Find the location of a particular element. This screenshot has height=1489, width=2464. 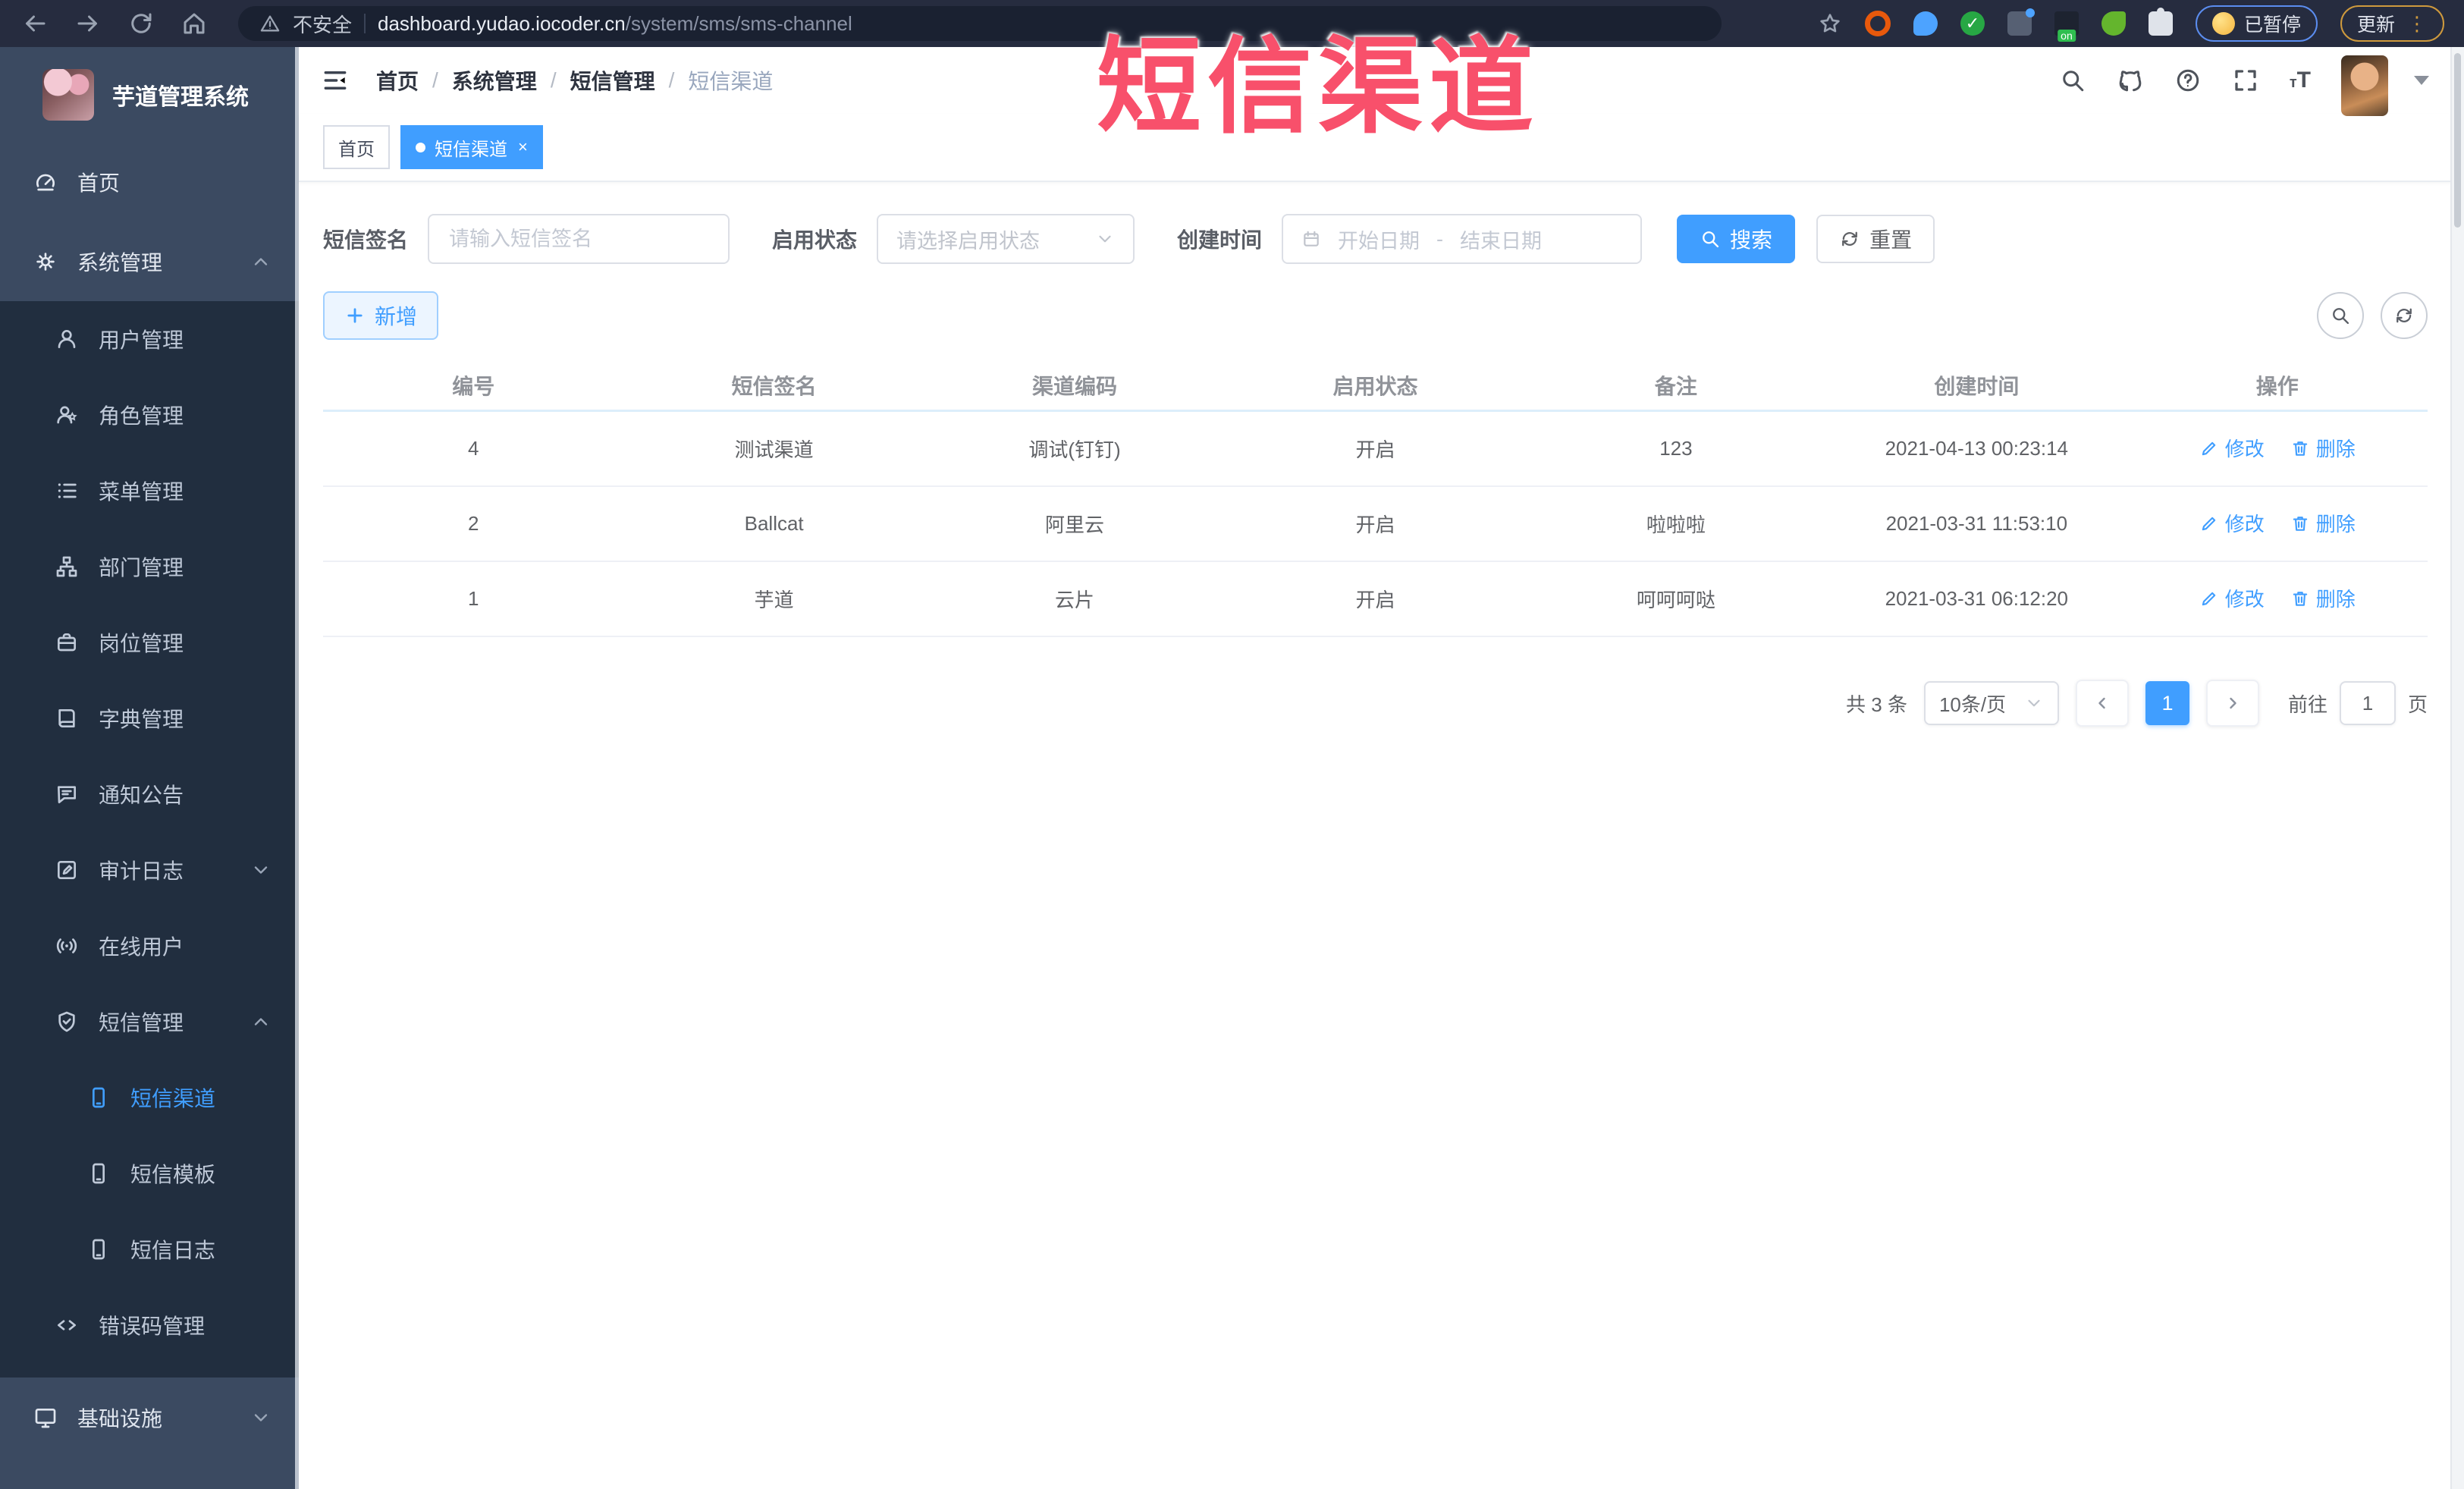

back-icon is located at coordinates (35, 23).